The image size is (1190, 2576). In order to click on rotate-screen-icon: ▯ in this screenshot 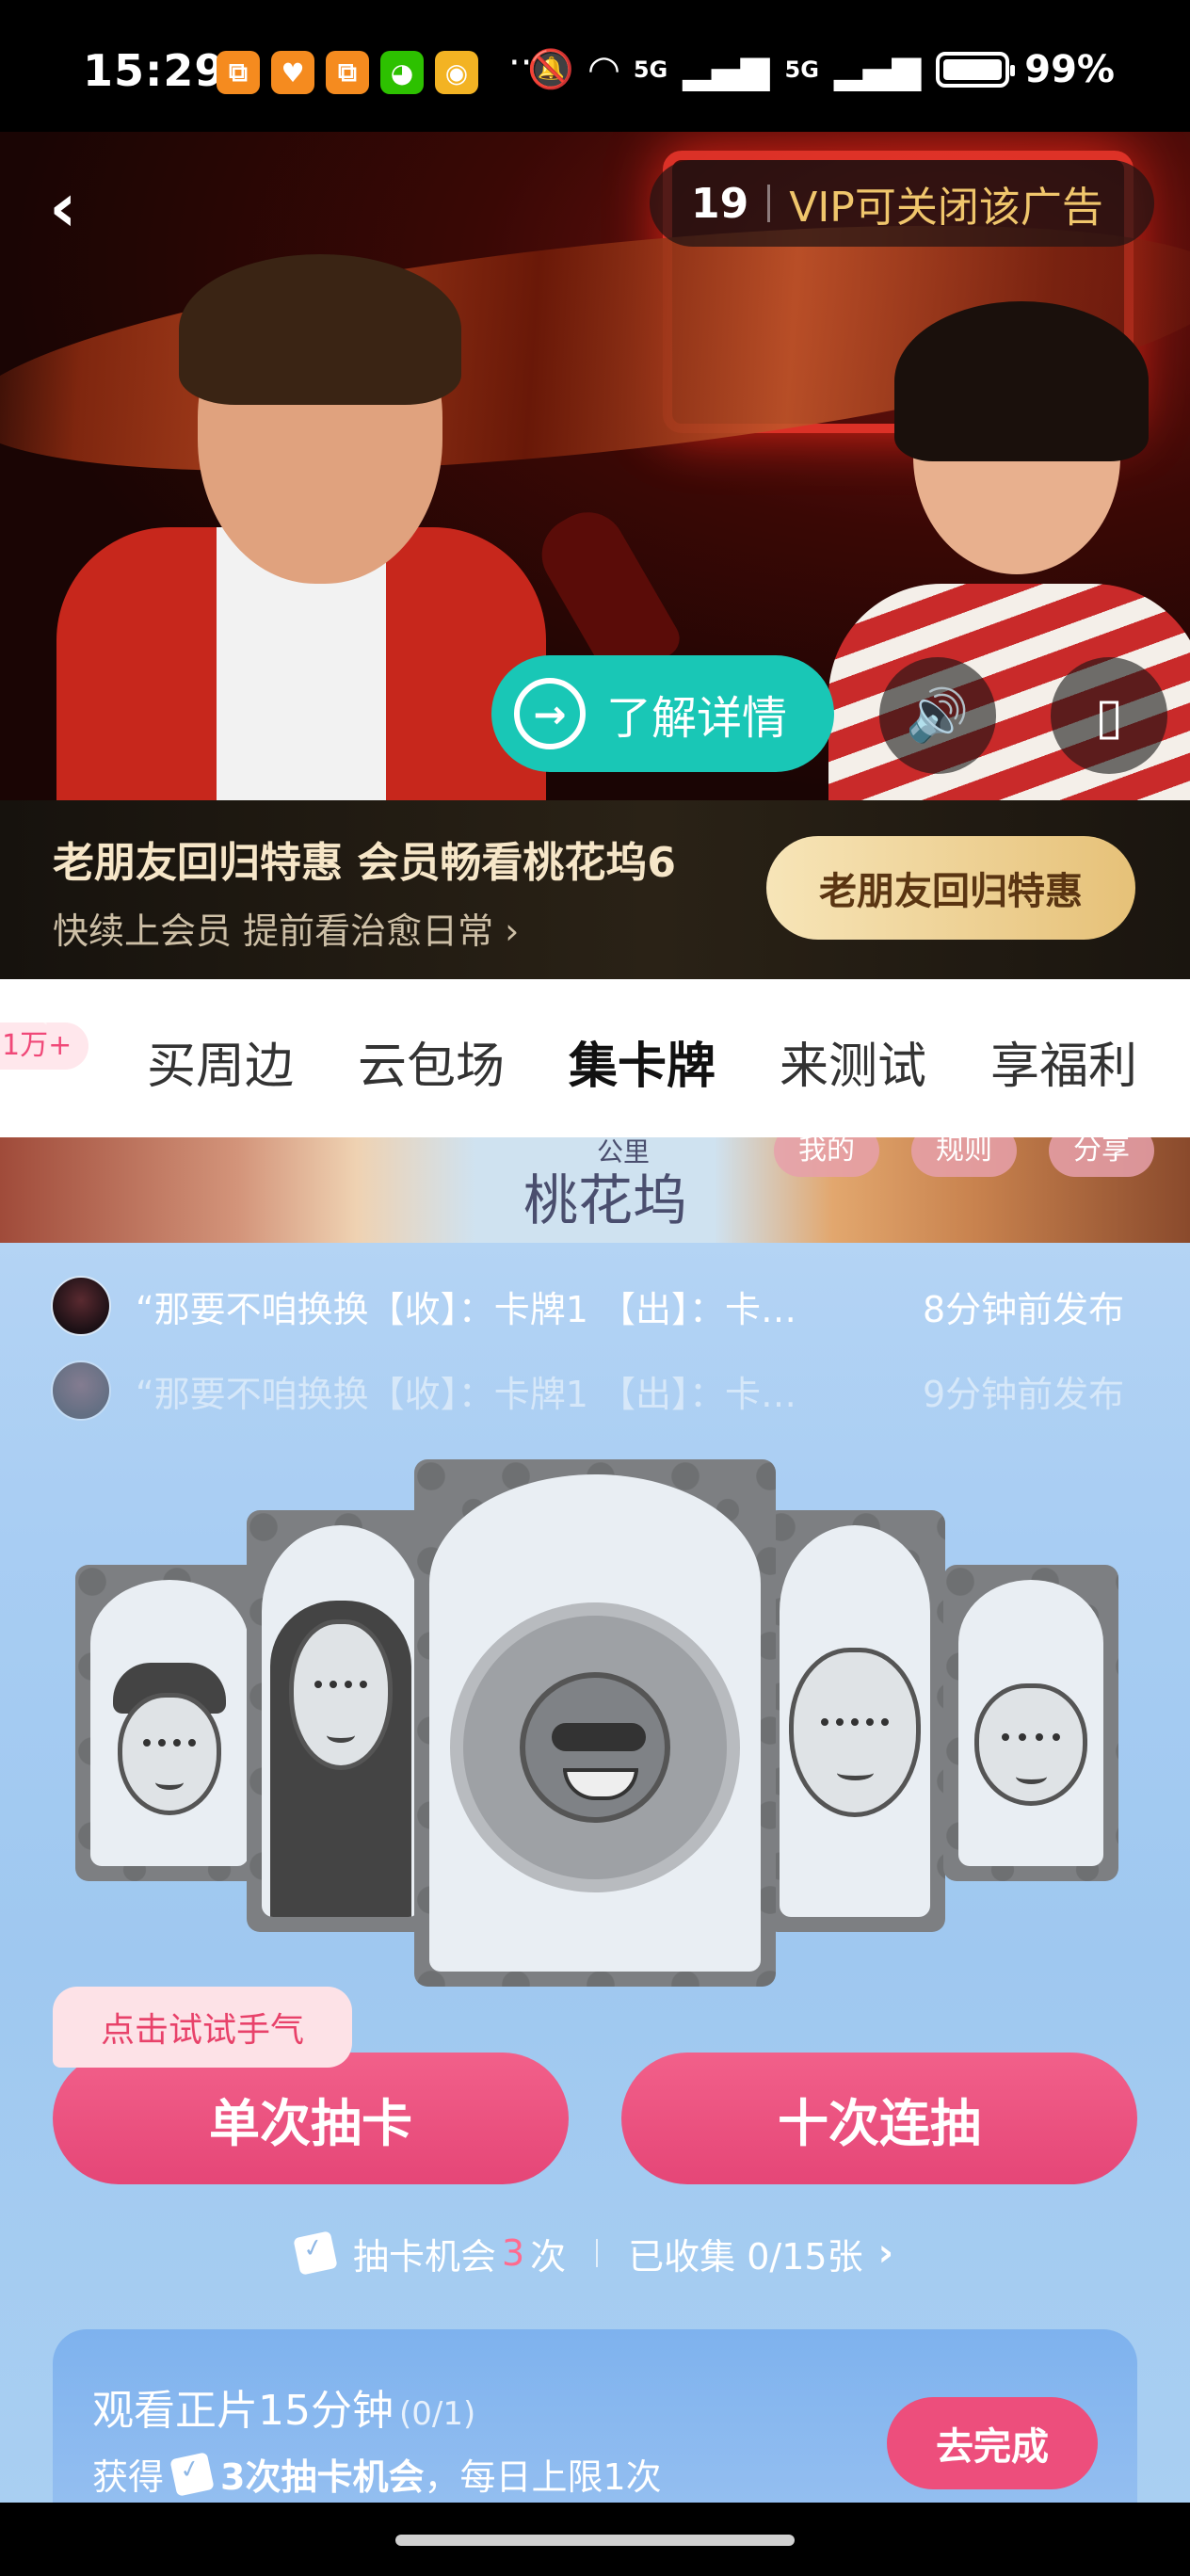, I will do `click(1109, 715)`.